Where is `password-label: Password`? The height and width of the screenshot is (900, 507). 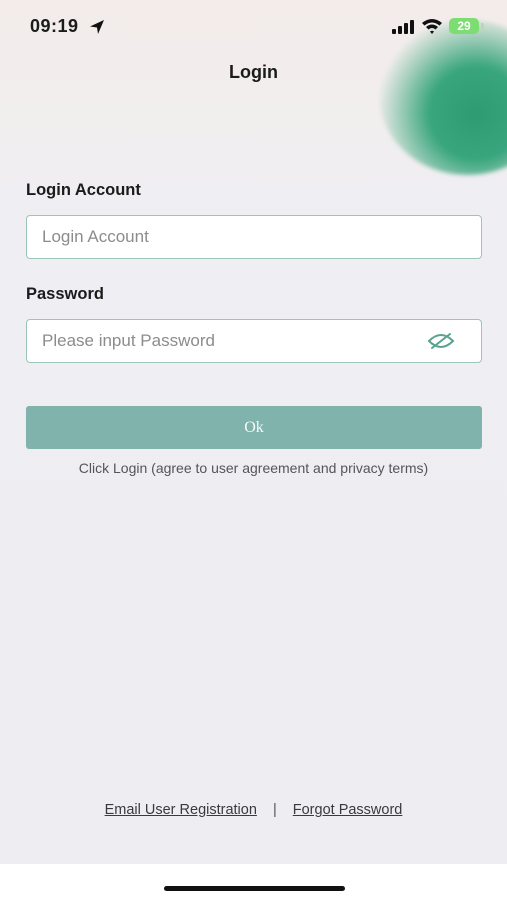 password-label: Password is located at coordinates (65, 294).